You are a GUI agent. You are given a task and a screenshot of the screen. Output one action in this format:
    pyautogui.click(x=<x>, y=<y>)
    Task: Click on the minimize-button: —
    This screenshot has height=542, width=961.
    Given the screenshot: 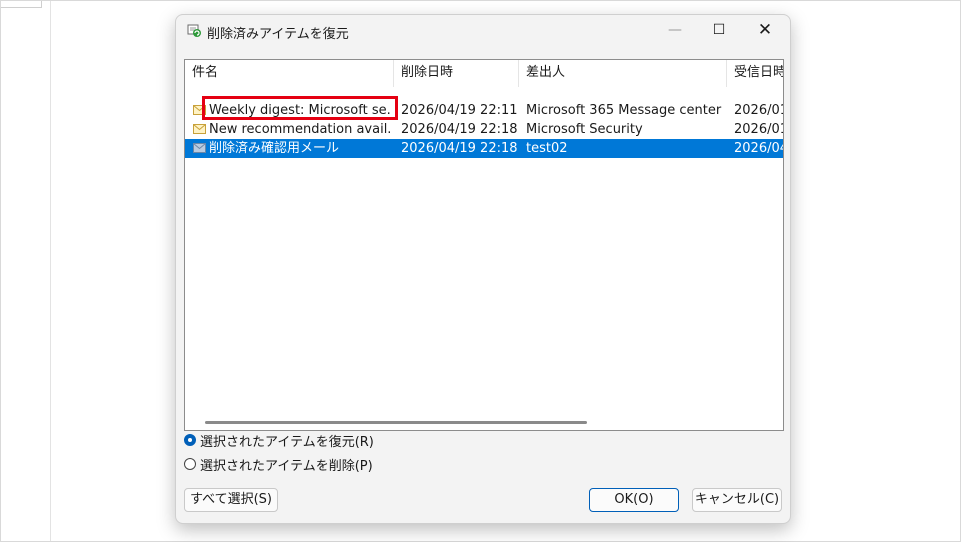 What is the action you would take?
    pyautogui.click(x=675, y=30)
    